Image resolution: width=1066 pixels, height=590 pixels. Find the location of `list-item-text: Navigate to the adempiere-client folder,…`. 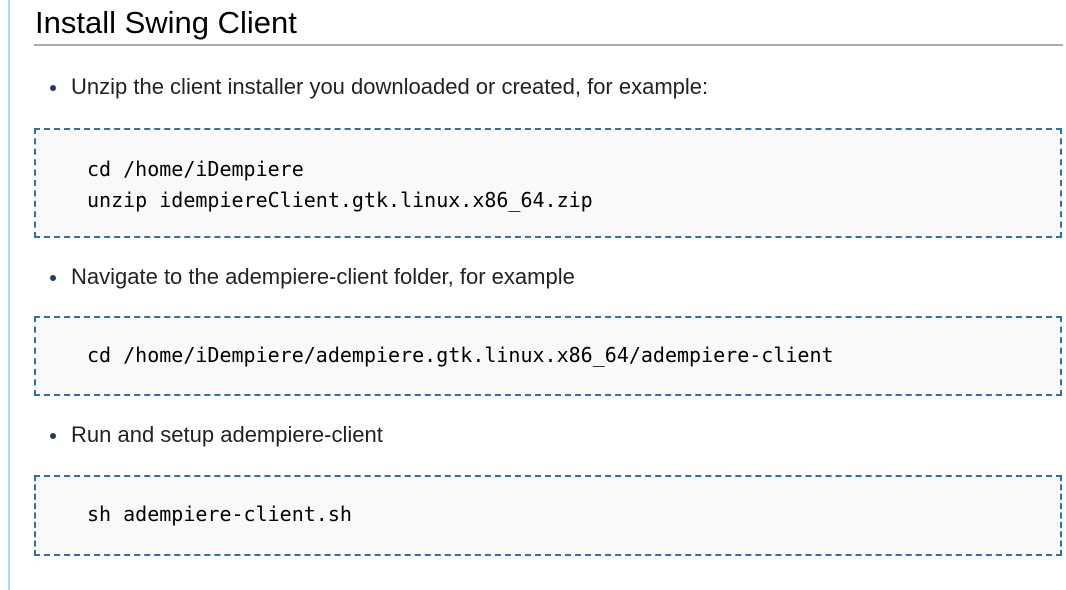

list-item-text: Navigate to the adempiere-client folder,… is located at coordinates (323, 276).